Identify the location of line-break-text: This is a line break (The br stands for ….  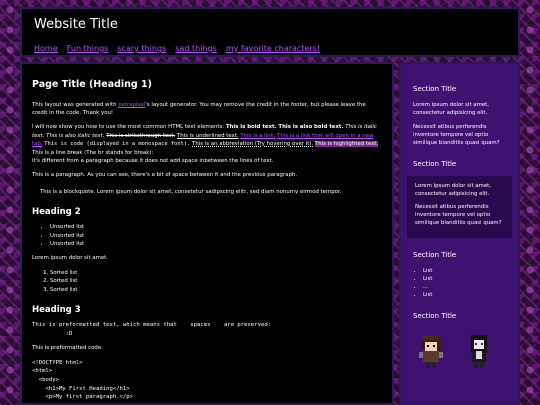
(93, 152).